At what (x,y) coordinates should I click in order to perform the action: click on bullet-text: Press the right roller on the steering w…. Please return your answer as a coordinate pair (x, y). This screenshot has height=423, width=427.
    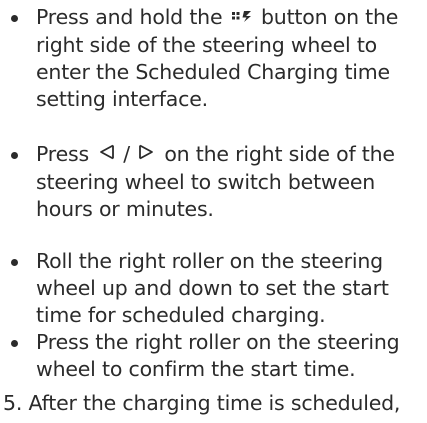
    Looking at the image, I should click on (218, 355).